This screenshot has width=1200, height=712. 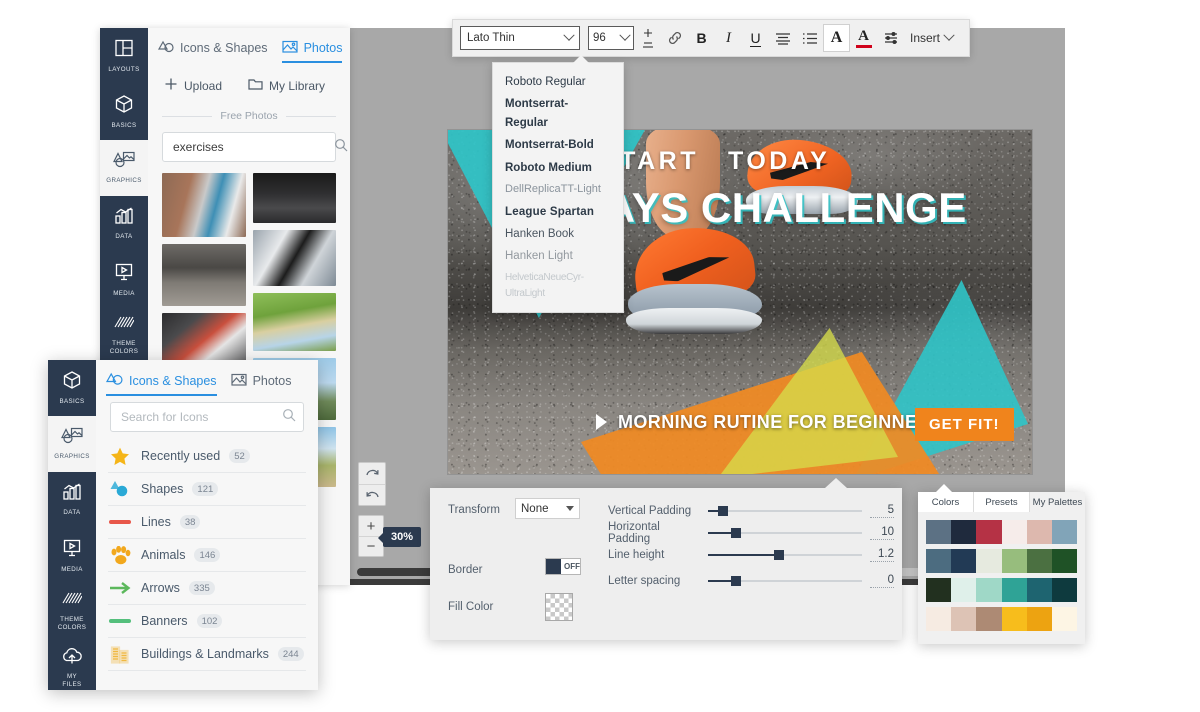 What do you see at coordinates (1057, 502) in the screenshot?
I see `palette-tab-my-palettes: My Palettes` at bounding box center [1057, 502].